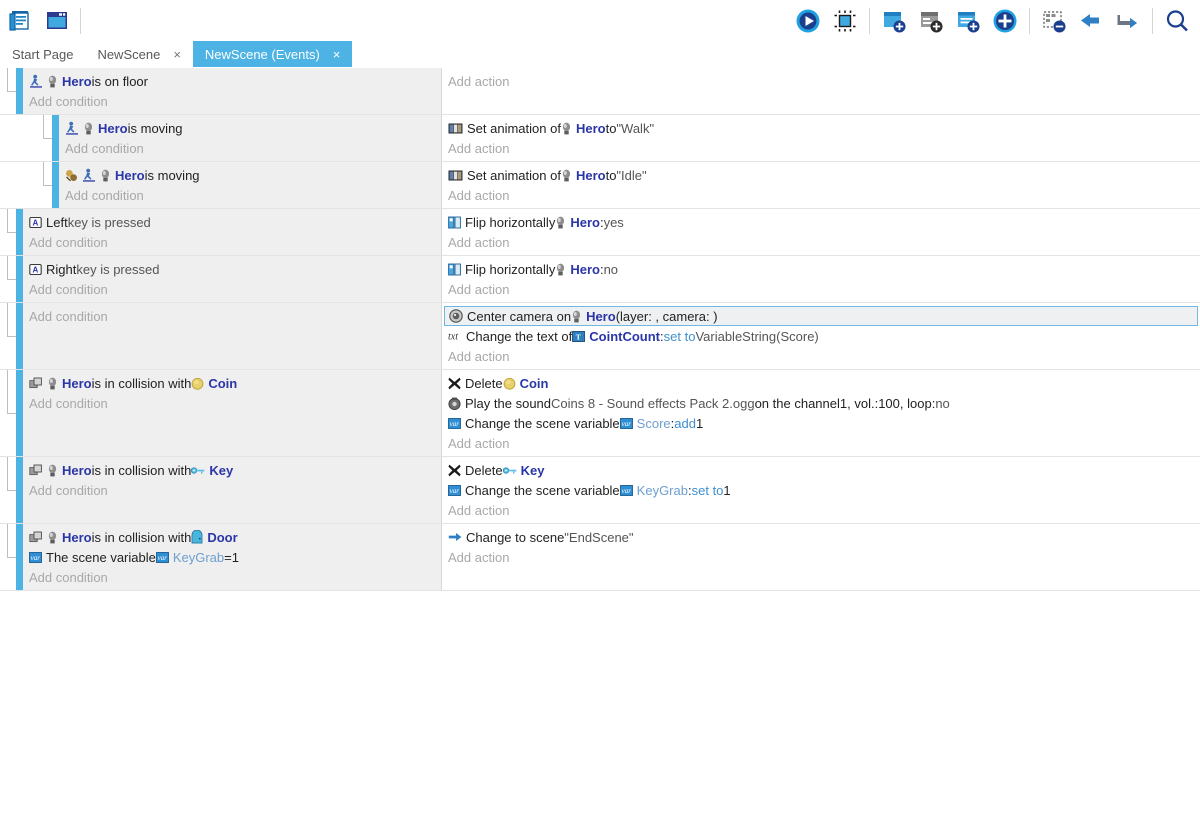 The image size is (1200, 827). Describe the element at coordinates (821, 537) in the screenshot. I see `action-row: Change to scene "EndScene"` at that location.